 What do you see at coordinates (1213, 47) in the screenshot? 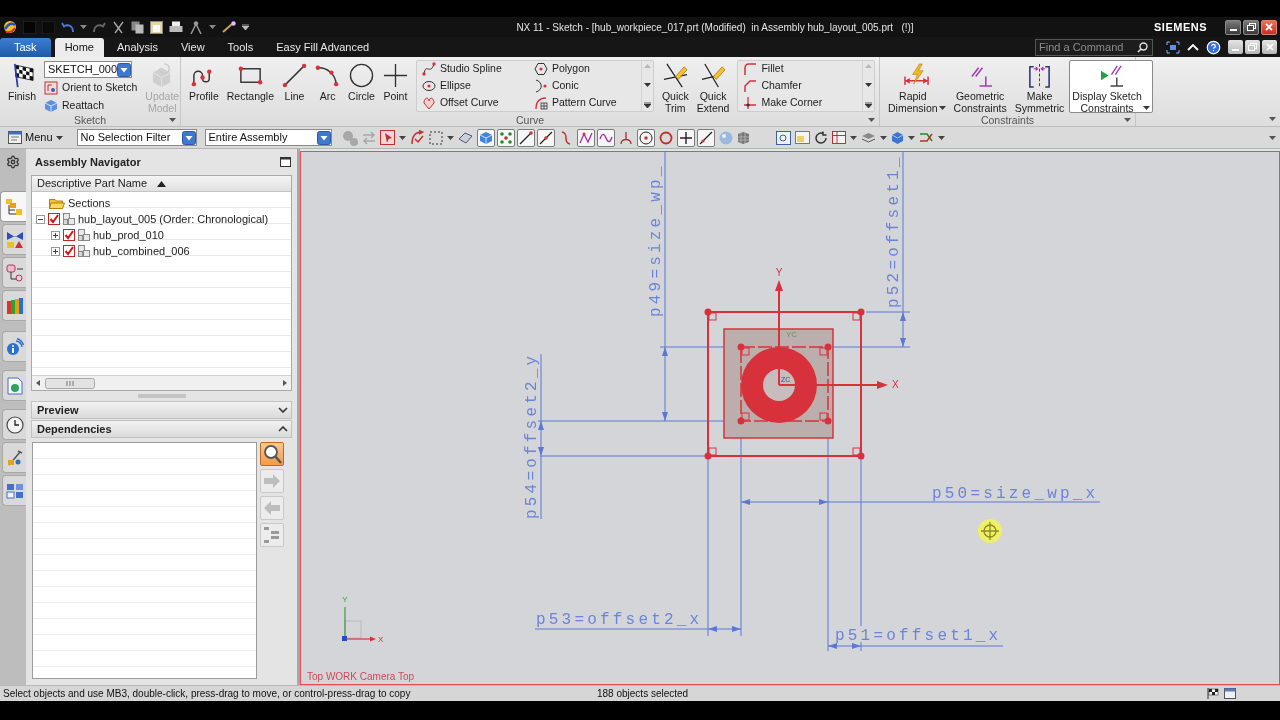
I see `help-icon` at bounding box center [1213, 47].